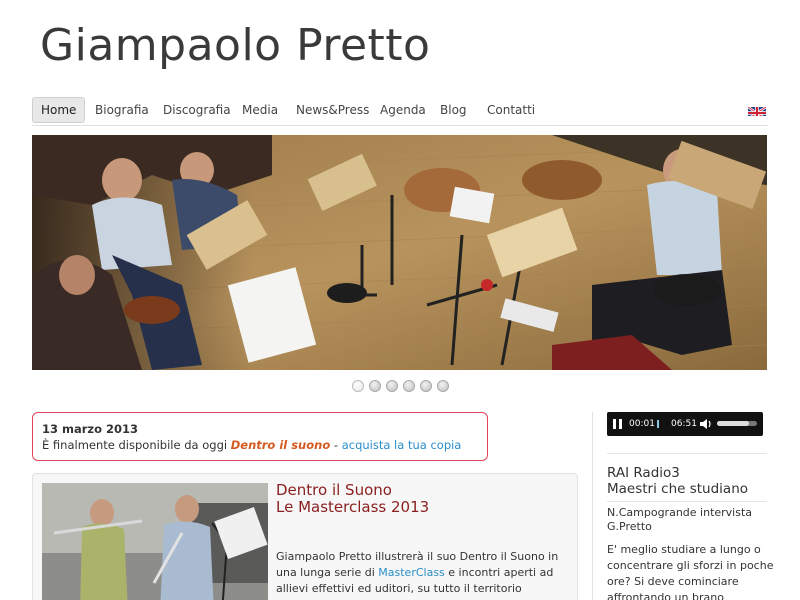 This screenshot has height=600, width=800. I want to click on nav-item-agenda: Agenda, so click(403, 110).